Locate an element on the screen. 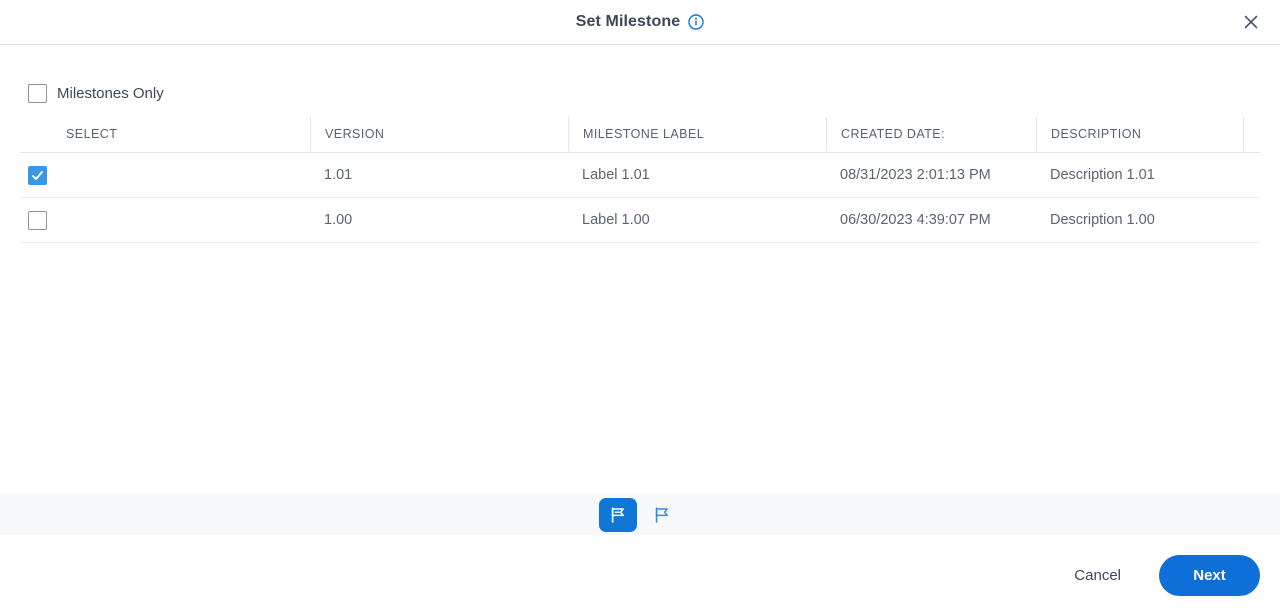  flag-outline-icon is located at coordinates (662, 515).